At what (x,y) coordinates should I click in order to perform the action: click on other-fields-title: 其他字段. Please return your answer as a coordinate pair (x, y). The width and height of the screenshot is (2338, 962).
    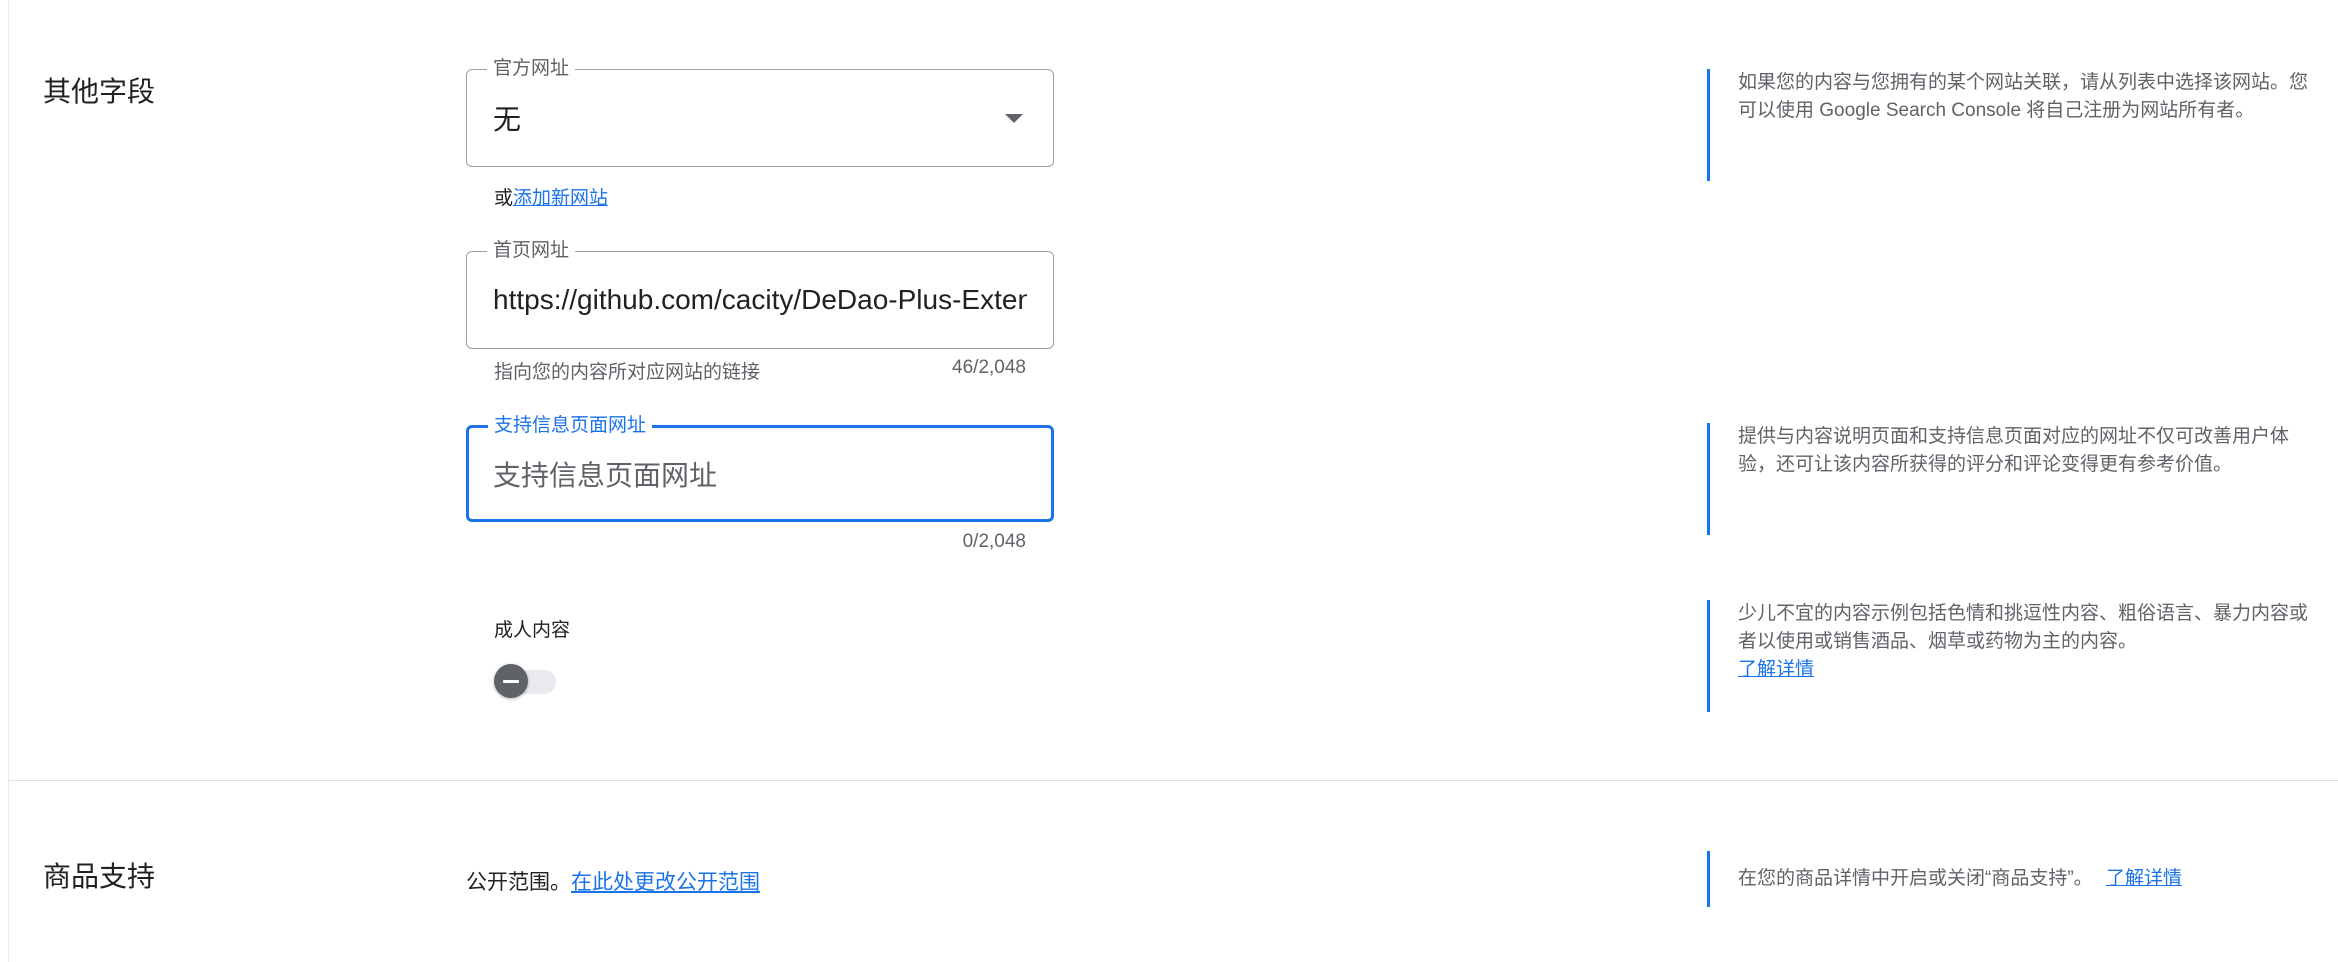
    Looking at the image, I should click on (99, 91).